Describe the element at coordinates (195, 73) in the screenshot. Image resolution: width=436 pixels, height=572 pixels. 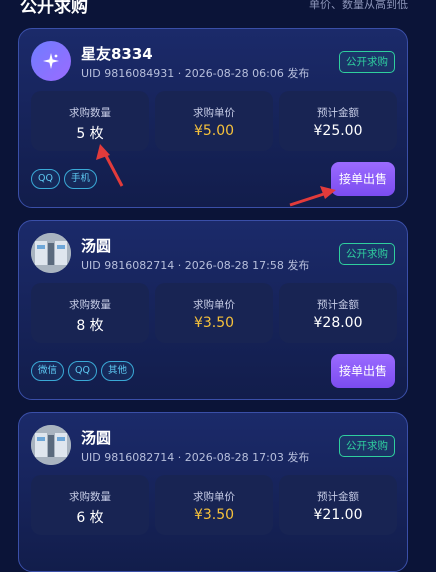
I see `user-meta: UID 9816084931 · 2026-08-28 06:06 发布` at that location.